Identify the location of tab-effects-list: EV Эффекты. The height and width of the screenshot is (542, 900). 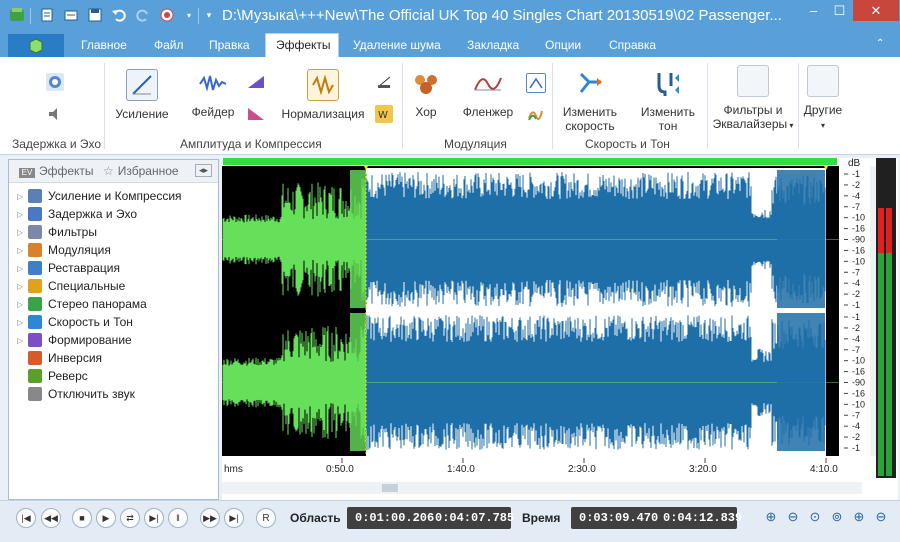
(56, 171).